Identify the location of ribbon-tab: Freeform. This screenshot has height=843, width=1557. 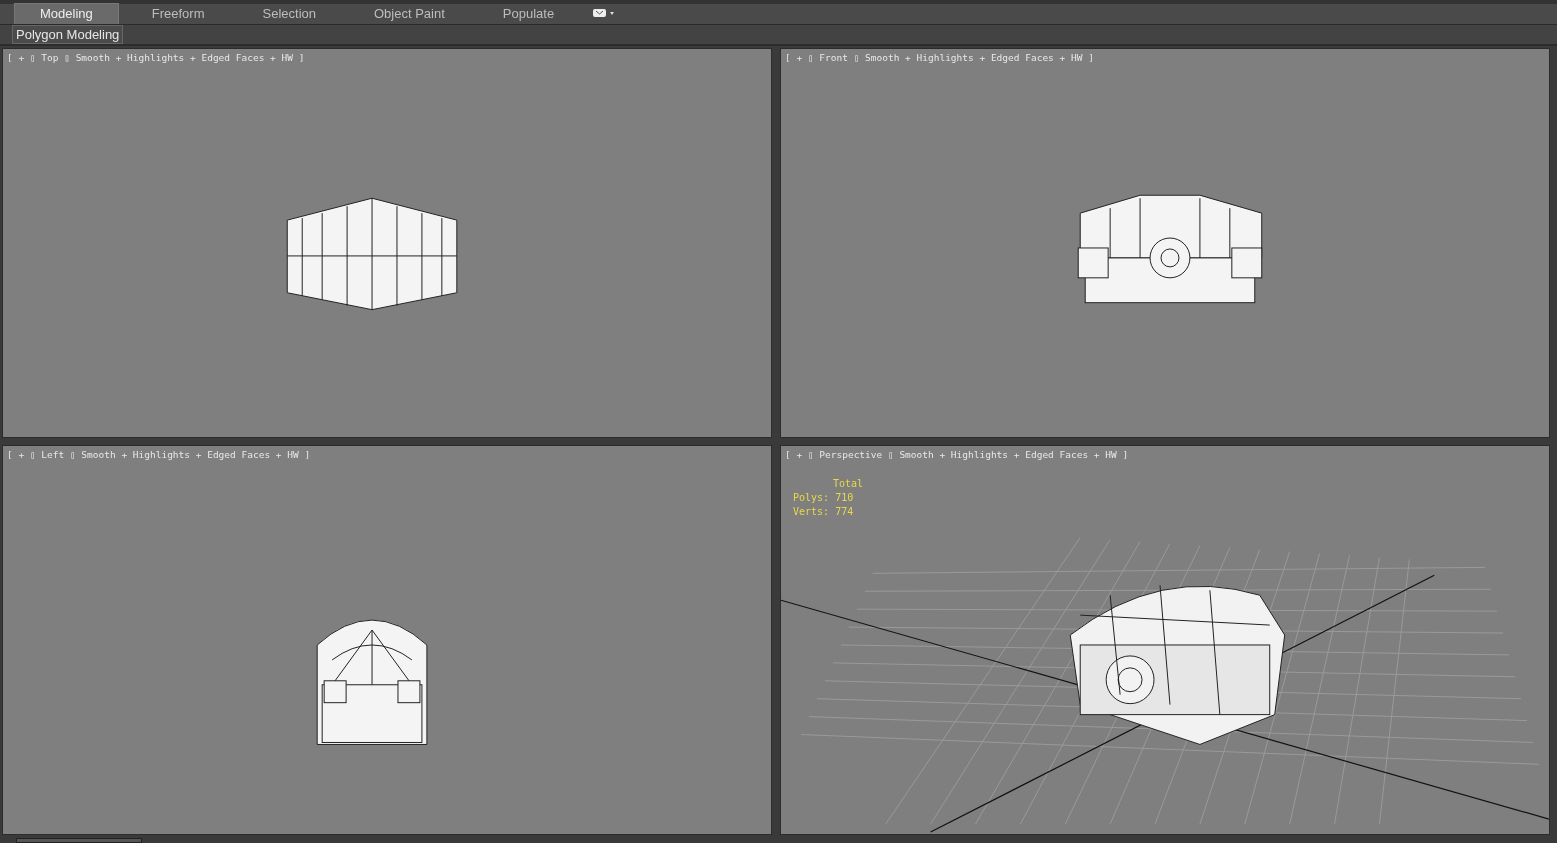
(178, 14).